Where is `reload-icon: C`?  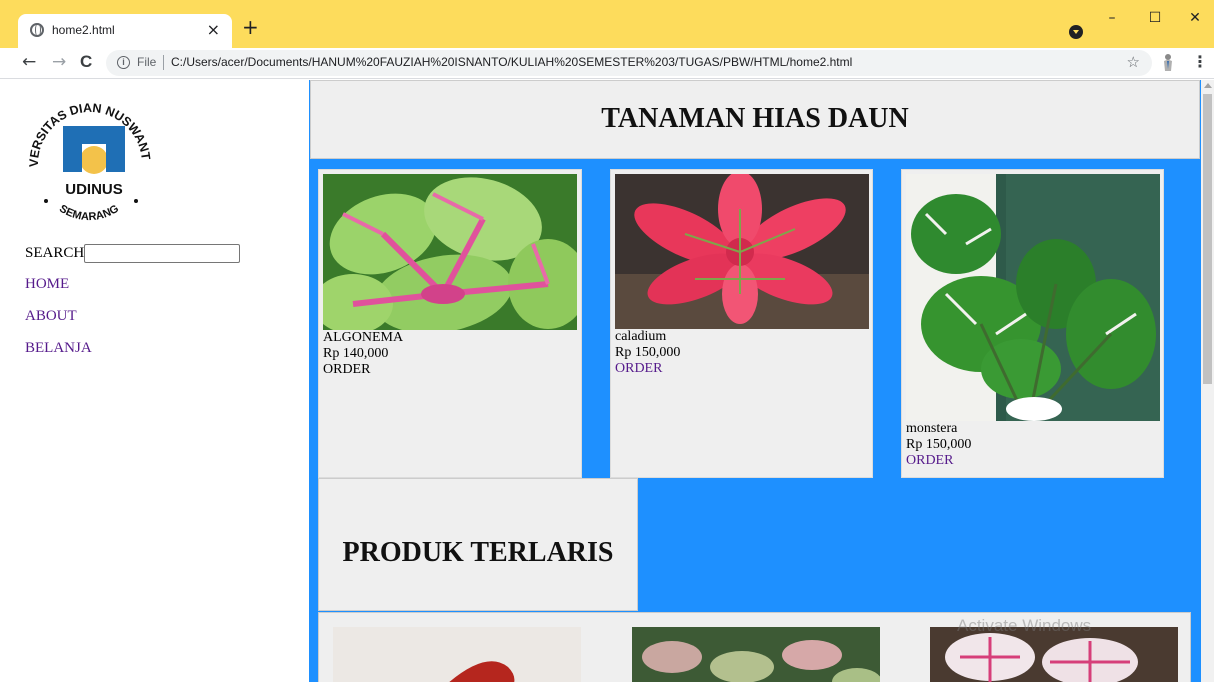
reload-icon: C is located at coordinates (86, 62).